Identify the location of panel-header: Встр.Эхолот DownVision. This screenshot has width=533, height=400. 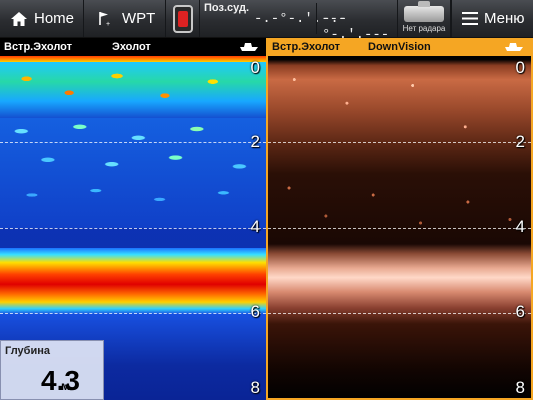
(399, 47).